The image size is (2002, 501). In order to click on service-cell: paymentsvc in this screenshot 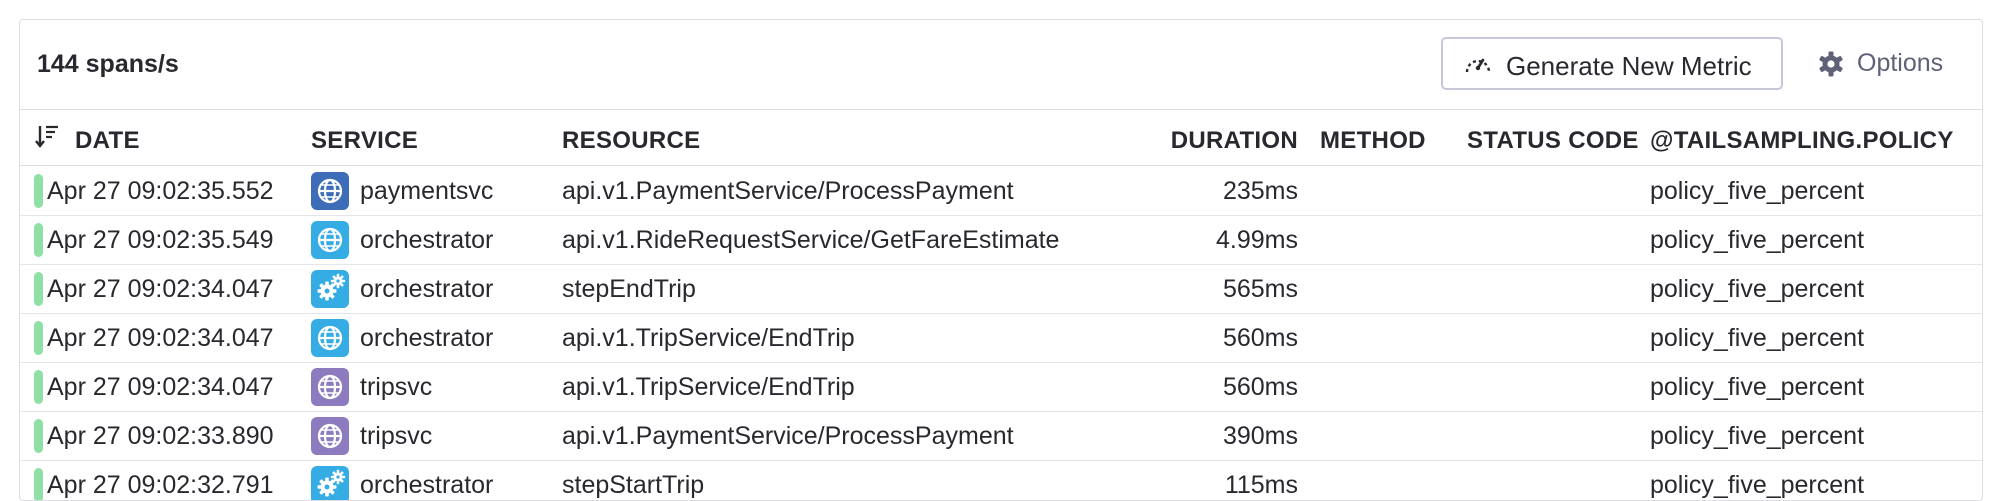, I will do `click(427, 191)`.